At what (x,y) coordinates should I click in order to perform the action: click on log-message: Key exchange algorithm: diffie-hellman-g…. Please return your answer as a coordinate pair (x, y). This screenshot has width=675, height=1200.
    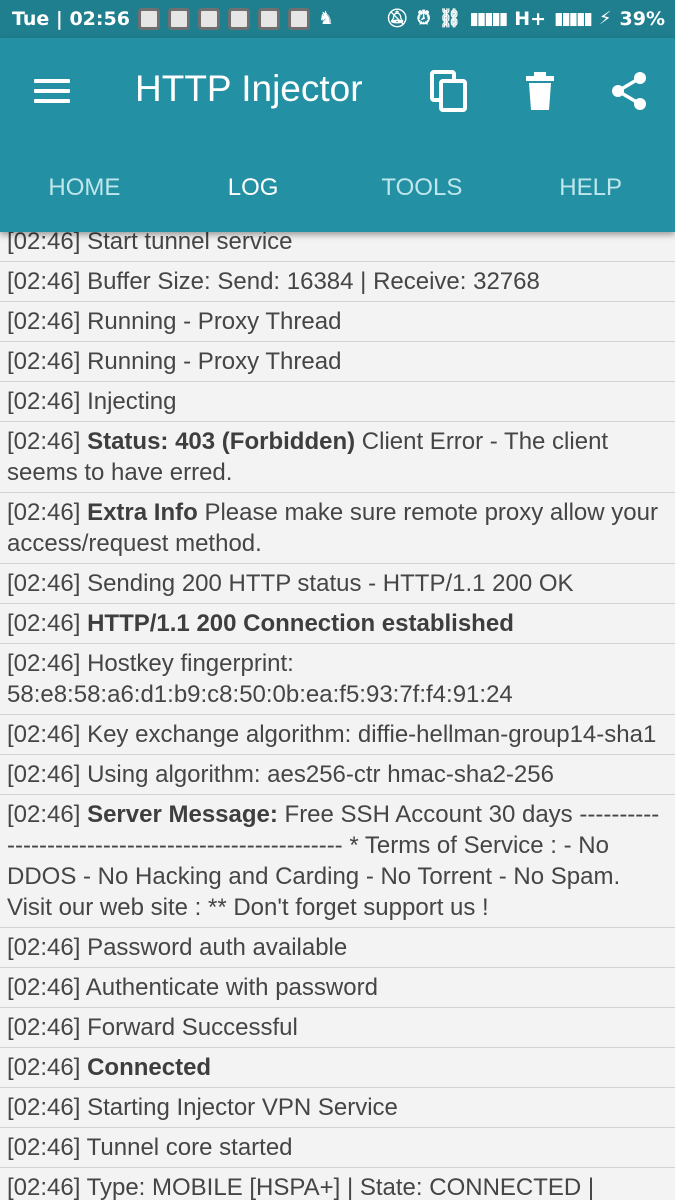
    Looking at the image, I should click on (372, 734).